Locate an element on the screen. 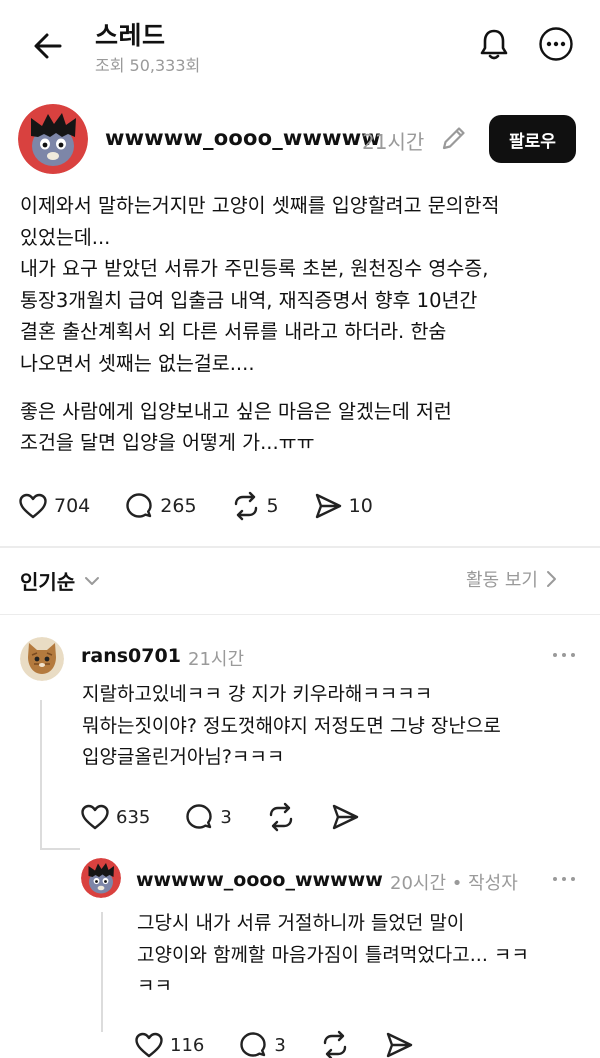 This screenshot has height=1058, width=600. page-title: 스레드 is located at coordinates (130, 35).